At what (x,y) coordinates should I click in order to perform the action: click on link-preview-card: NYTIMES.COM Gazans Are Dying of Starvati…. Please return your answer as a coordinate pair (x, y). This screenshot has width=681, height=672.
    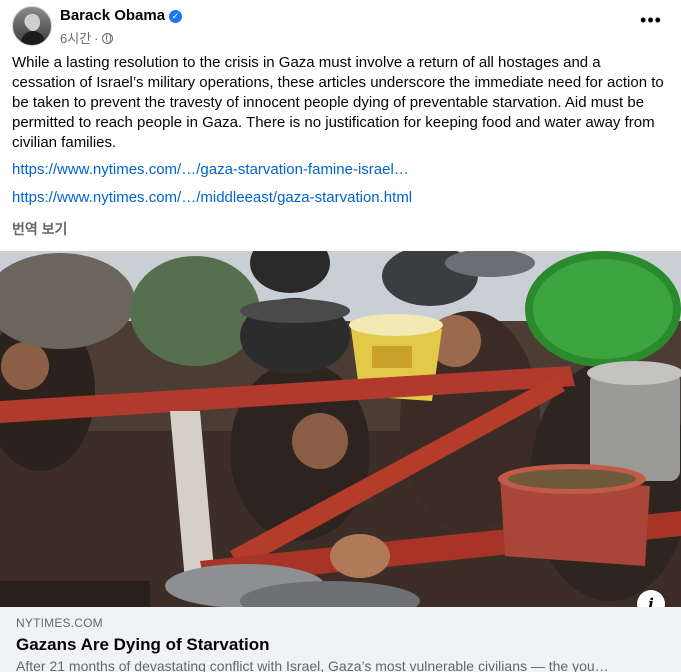
    Looking at the image, I should click on (340, 639).